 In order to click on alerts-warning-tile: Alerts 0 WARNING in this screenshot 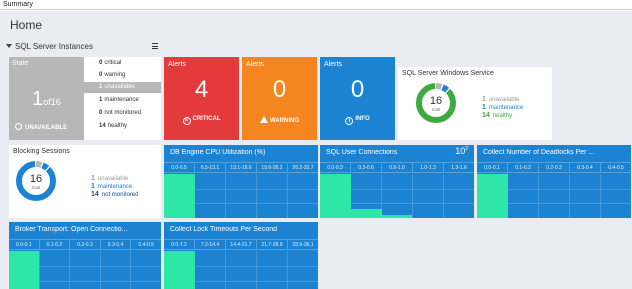, I will do `click(279, 98)`.